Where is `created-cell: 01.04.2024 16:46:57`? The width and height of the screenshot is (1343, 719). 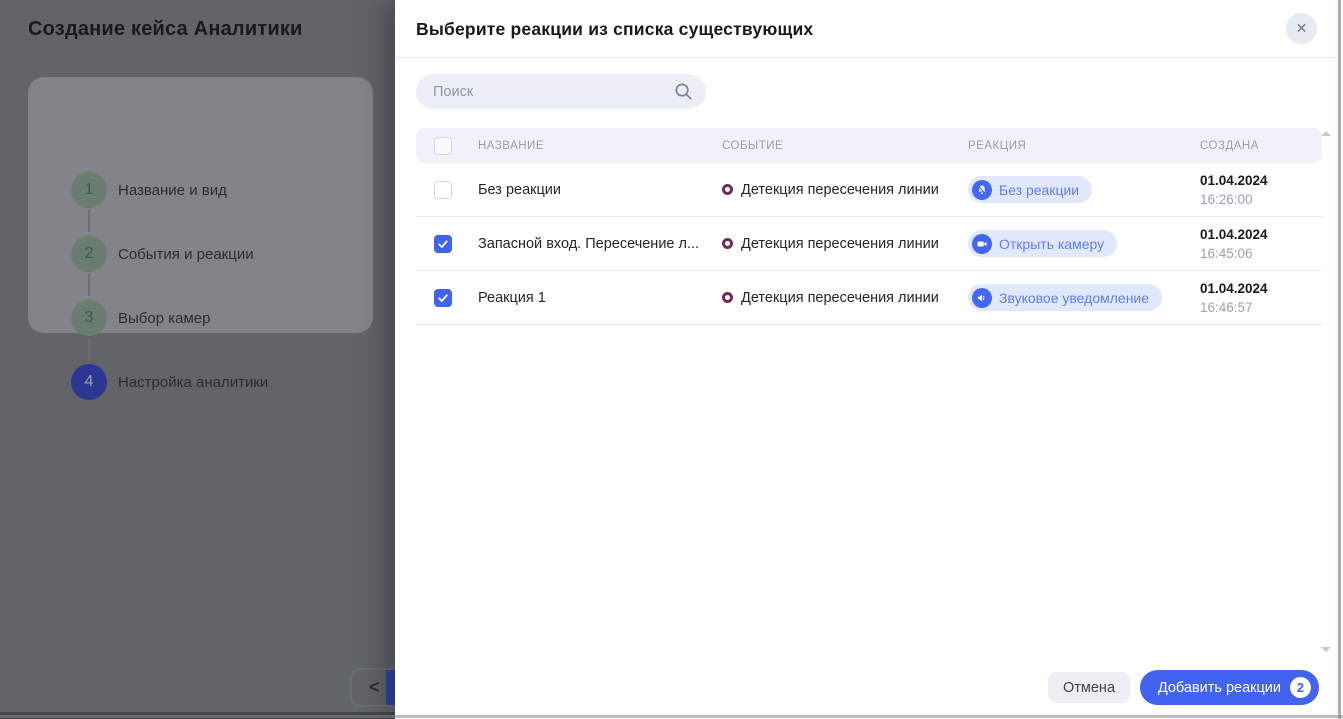
created-cell: 01.04.2024 16:46:57 is located at coordinates (1261, 298).